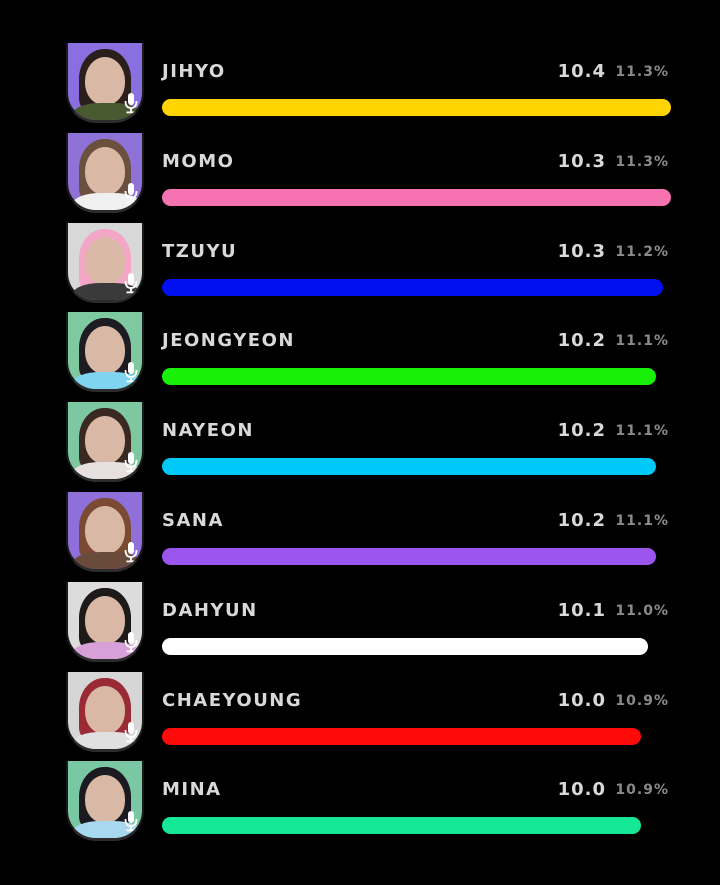 The width and height of the screenshot is (720, 885). What do you see at coordinates (360, 806) in the screenshot?
I see `chart-row: MINA 10.0 10.9%` at bounding box center [360, 806].